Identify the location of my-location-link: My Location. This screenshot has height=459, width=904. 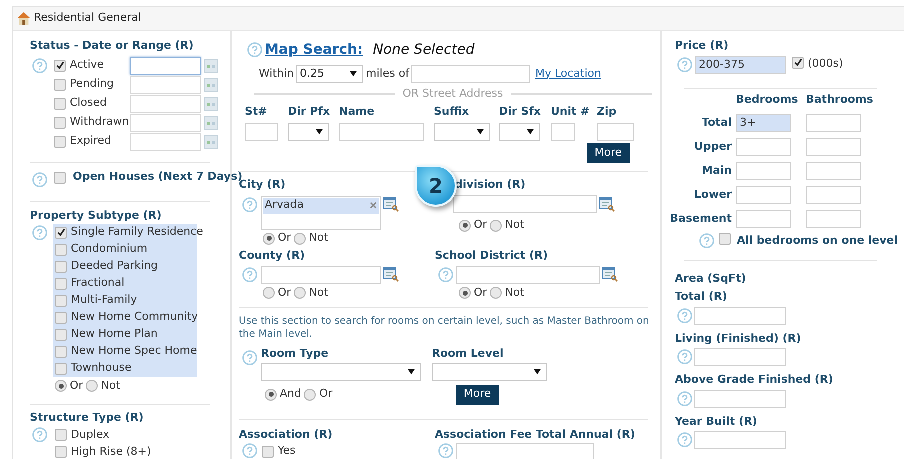
(568, 74).